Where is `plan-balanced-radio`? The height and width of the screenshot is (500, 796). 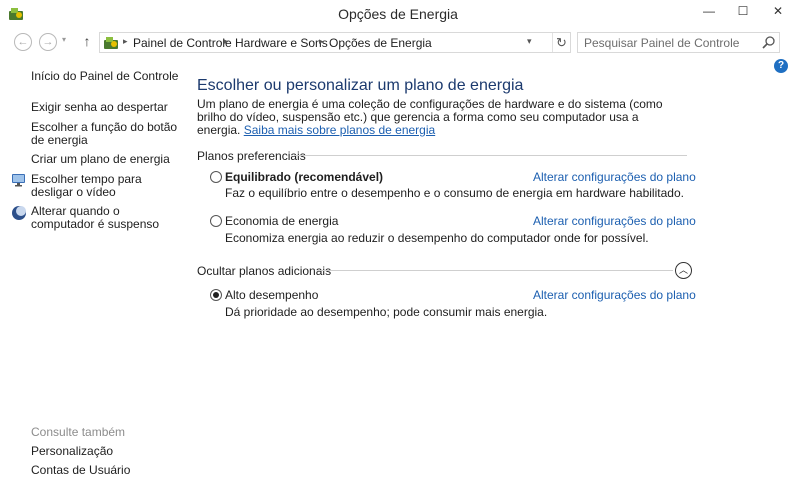 plan-balanced-radio is located at coordinates (216, 177).